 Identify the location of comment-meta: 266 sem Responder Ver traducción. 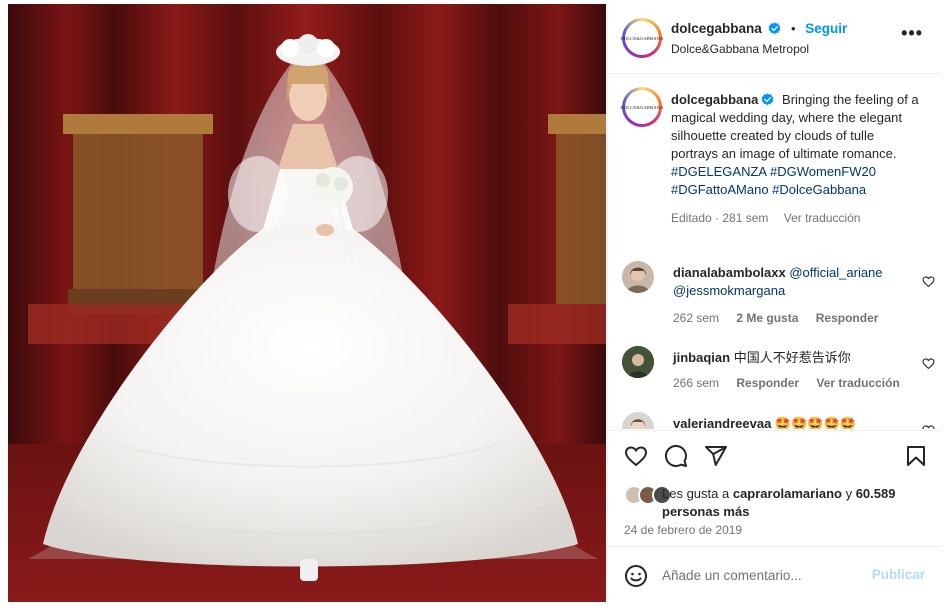
(793, 383).